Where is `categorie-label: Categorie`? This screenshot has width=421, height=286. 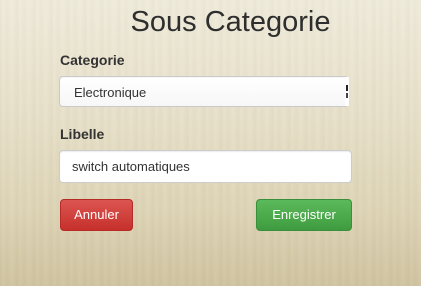
categorie-label: Categorie is located at coordinates (92, 60).